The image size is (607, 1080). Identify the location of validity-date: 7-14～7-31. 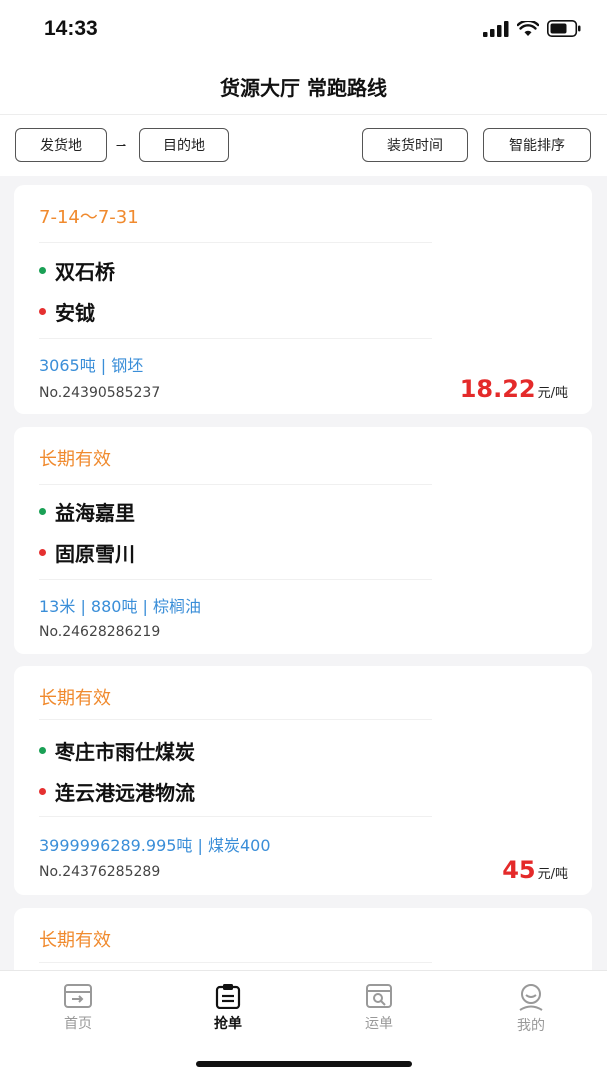
(89, 217).